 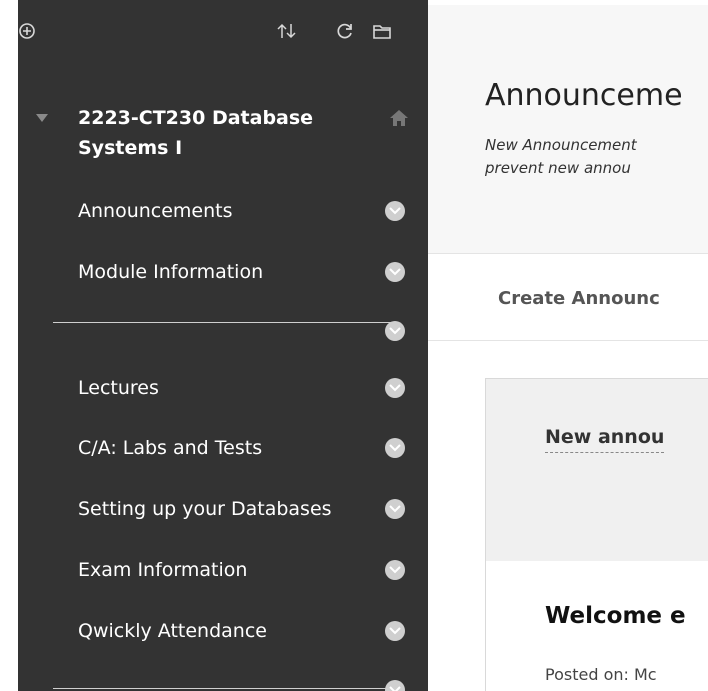 I want to click on sidebar-item-exam-information: Exam Information, so click(x=253, y=570).